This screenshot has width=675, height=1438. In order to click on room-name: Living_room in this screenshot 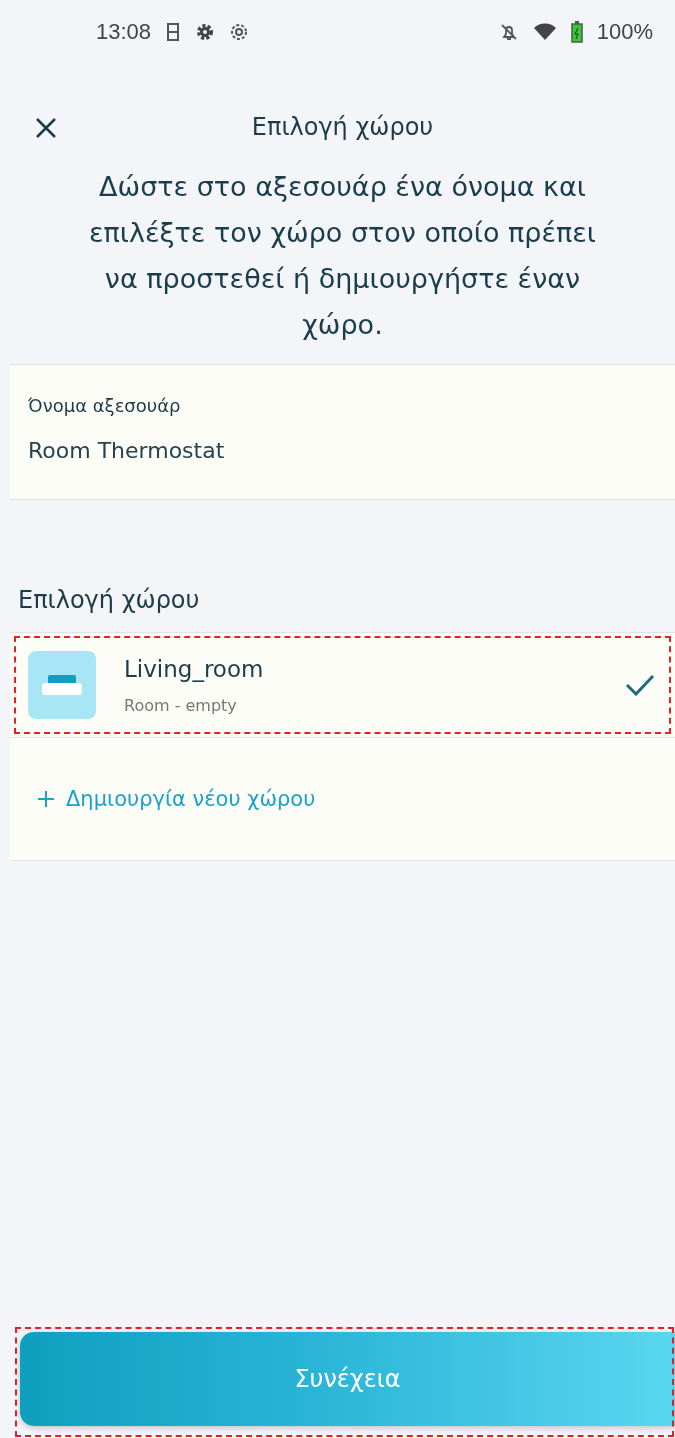, I will do `click(194, 668)`.